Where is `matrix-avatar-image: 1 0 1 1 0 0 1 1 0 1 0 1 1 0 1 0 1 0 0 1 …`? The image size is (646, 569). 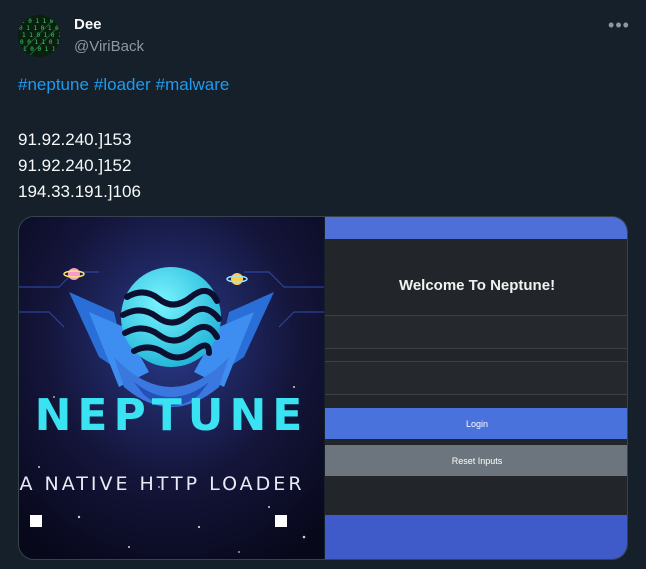
matrix-avatar-image: 1 0 1 1 0 0 1 1 0 1 0 1 1 0 1 0 1 0 0 1 … is located at coordinates (39, 36).